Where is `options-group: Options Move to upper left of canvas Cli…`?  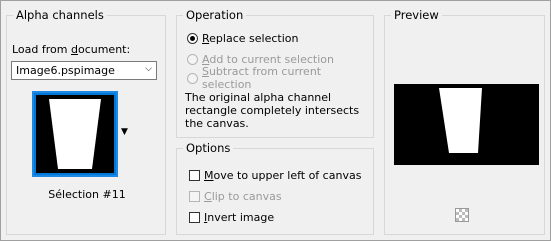
options-group: Options Move to upper left of canvas Cli… is located at coordinates (275, 188).